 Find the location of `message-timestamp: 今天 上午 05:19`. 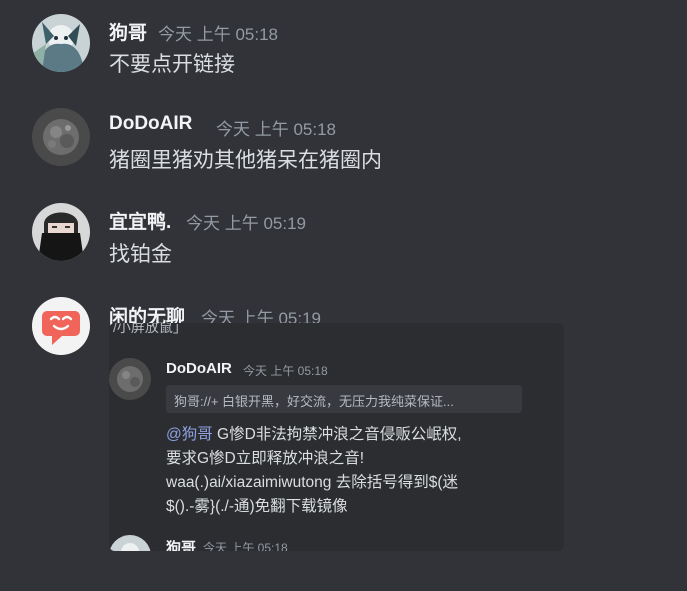

message-timestamp: 今天 上午 05:19 is located at coordinates (246, 223).